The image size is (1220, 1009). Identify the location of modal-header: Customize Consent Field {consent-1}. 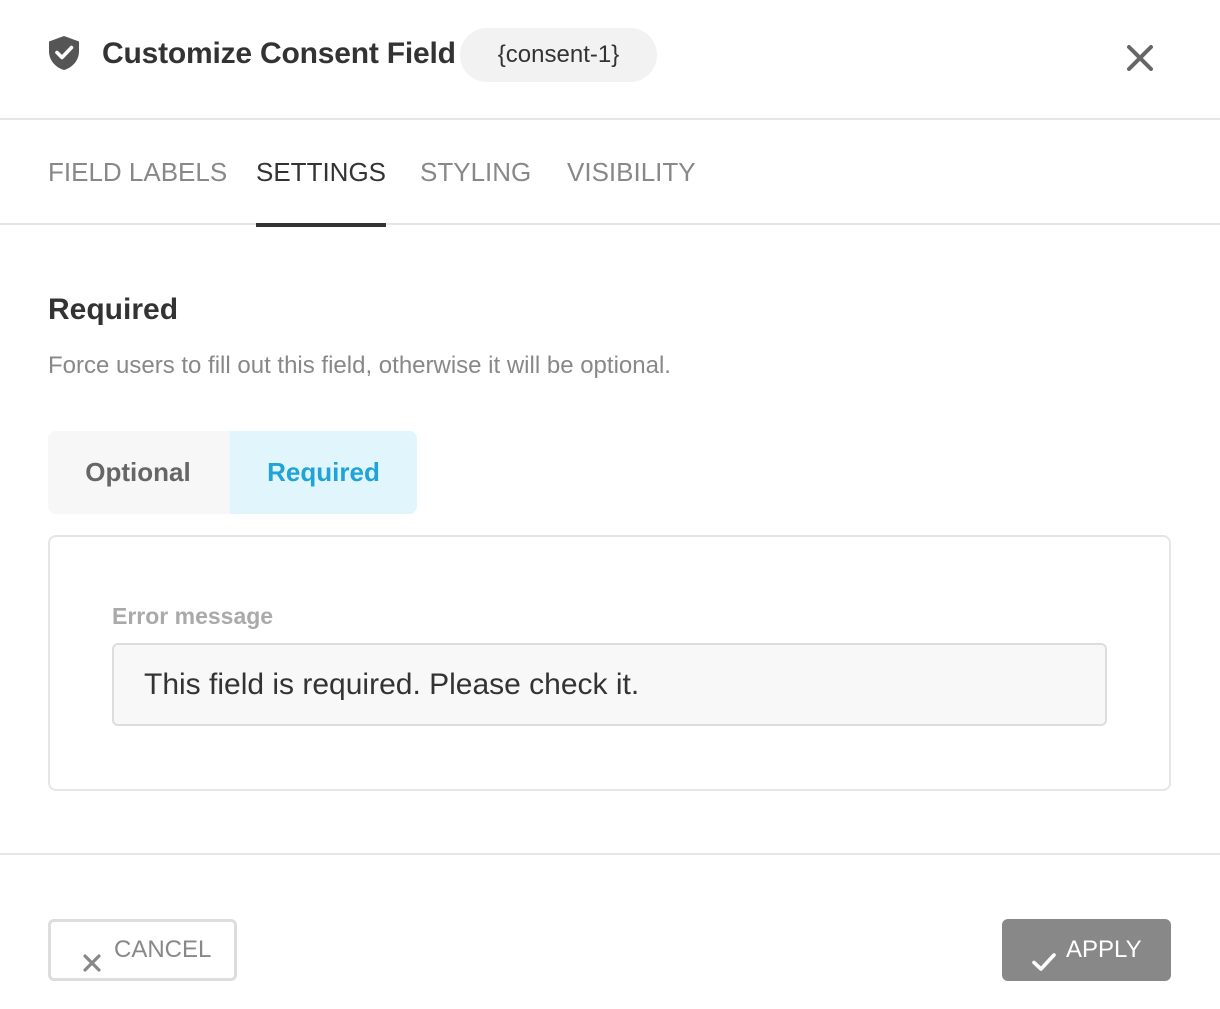
(610, 60).